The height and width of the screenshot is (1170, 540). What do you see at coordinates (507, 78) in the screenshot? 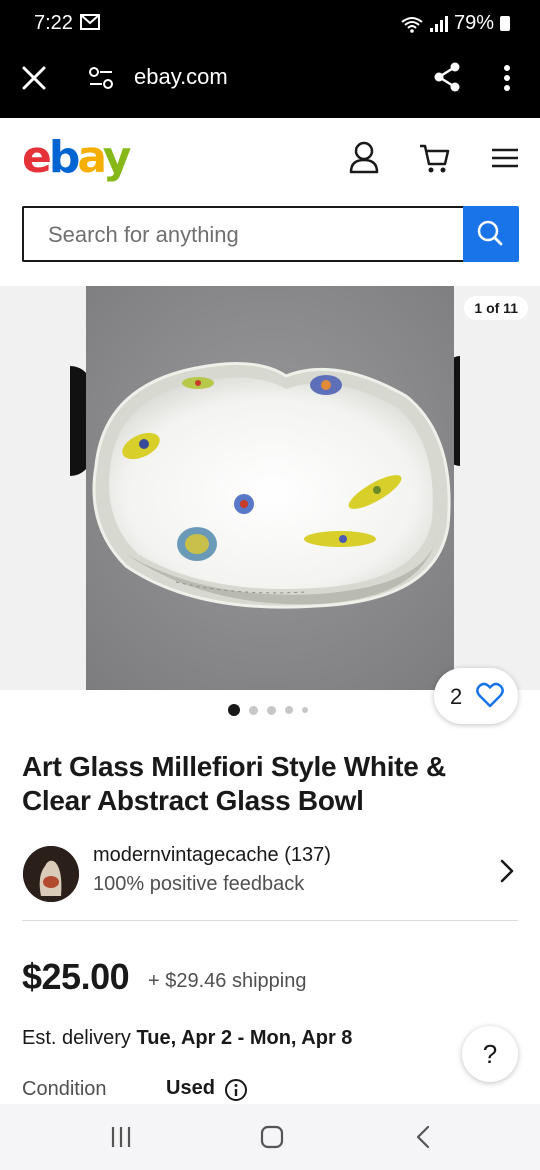
I see `more-options-icon` at bounding box center [507, 78].